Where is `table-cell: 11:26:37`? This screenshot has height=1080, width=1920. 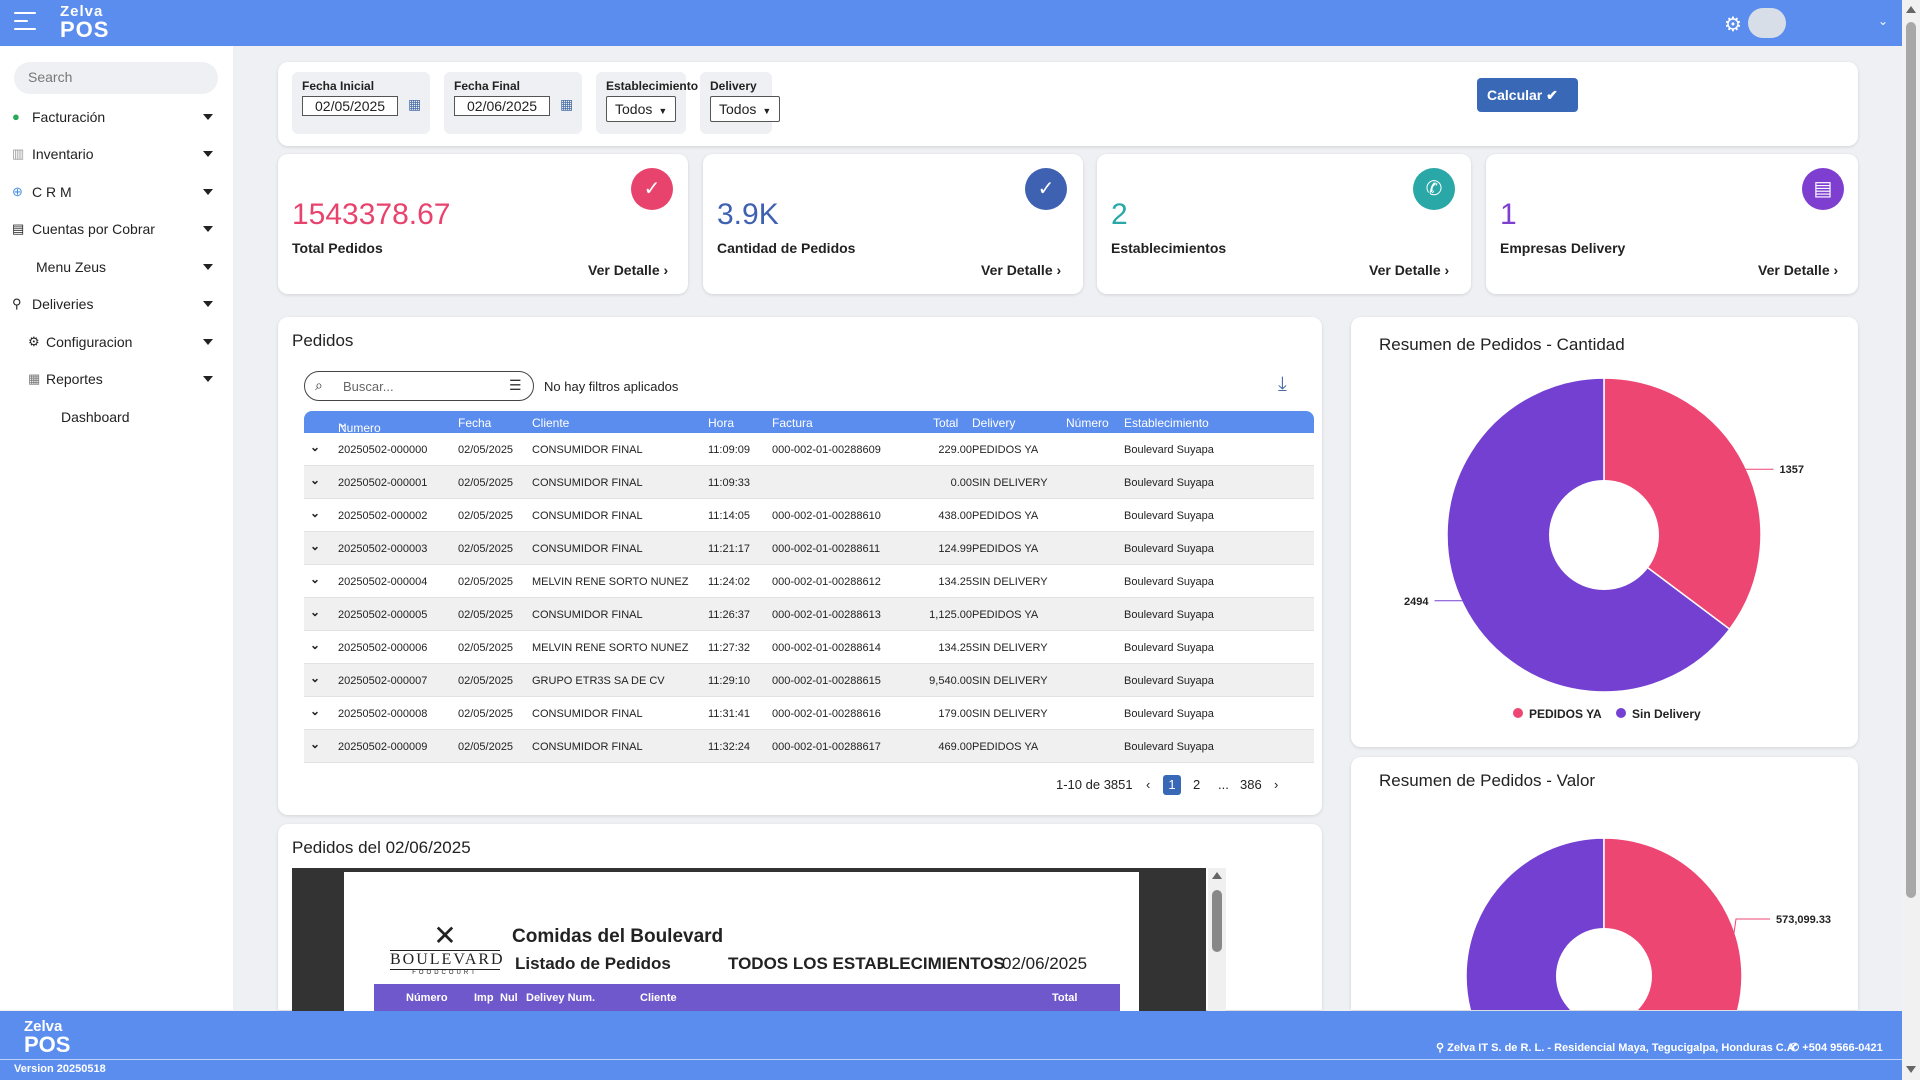 table-cell: 11:26:37 is located at coordinates (729, 615).